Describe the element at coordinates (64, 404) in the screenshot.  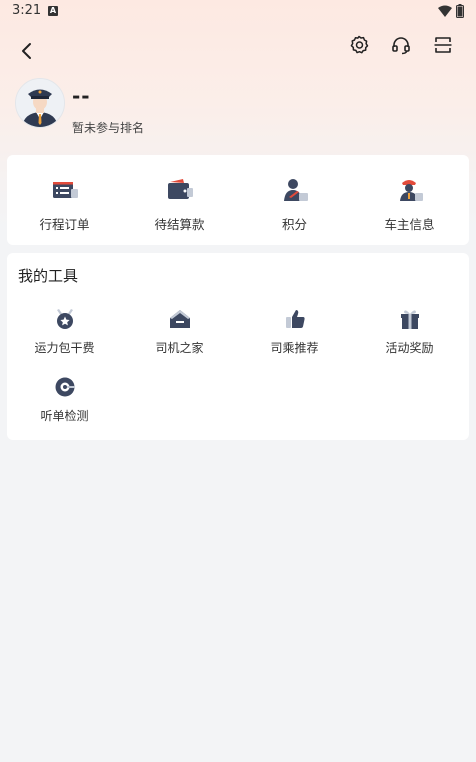
I see `tool-item-order-check: 听单检测` at that location.